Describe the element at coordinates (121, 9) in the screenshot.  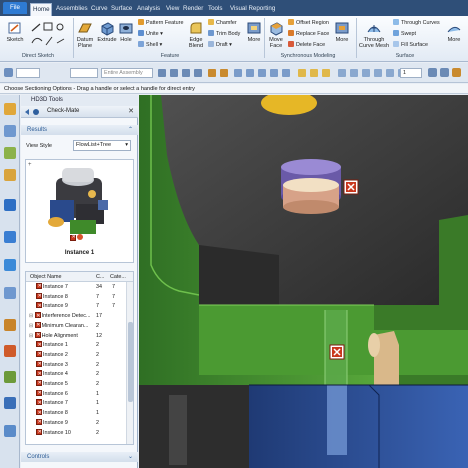
I see `tab-surface: Surface` at that location.